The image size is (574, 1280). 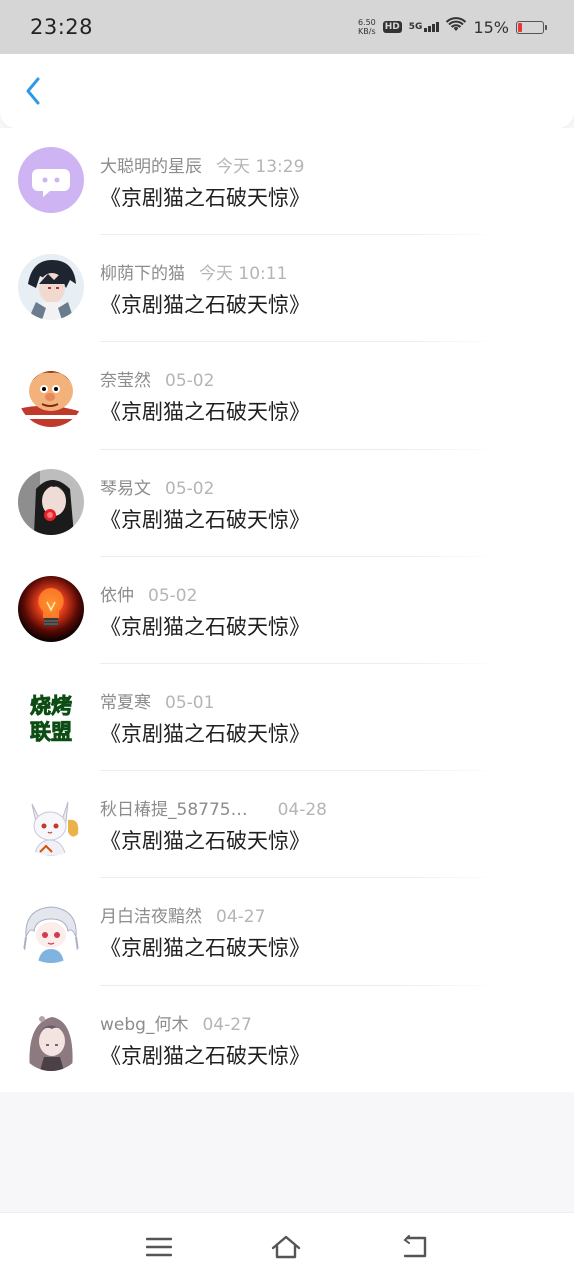 I want to click on back-nav-button, so click(x=414, y=1247).